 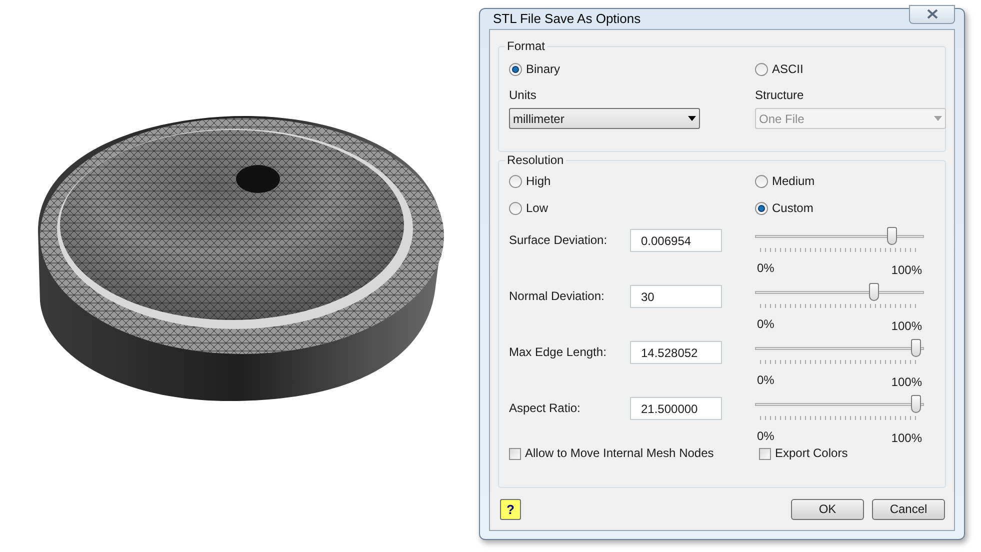 I want to click on field-label: Surface Deviation:, so click(x=558, y=240).